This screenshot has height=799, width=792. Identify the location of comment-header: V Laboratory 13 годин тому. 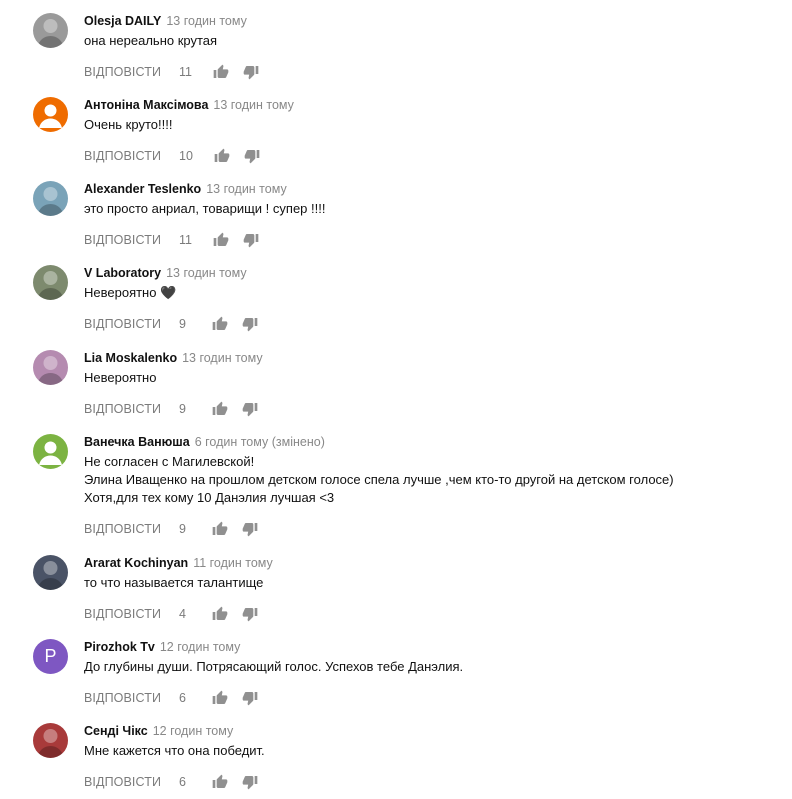
(429, 273).